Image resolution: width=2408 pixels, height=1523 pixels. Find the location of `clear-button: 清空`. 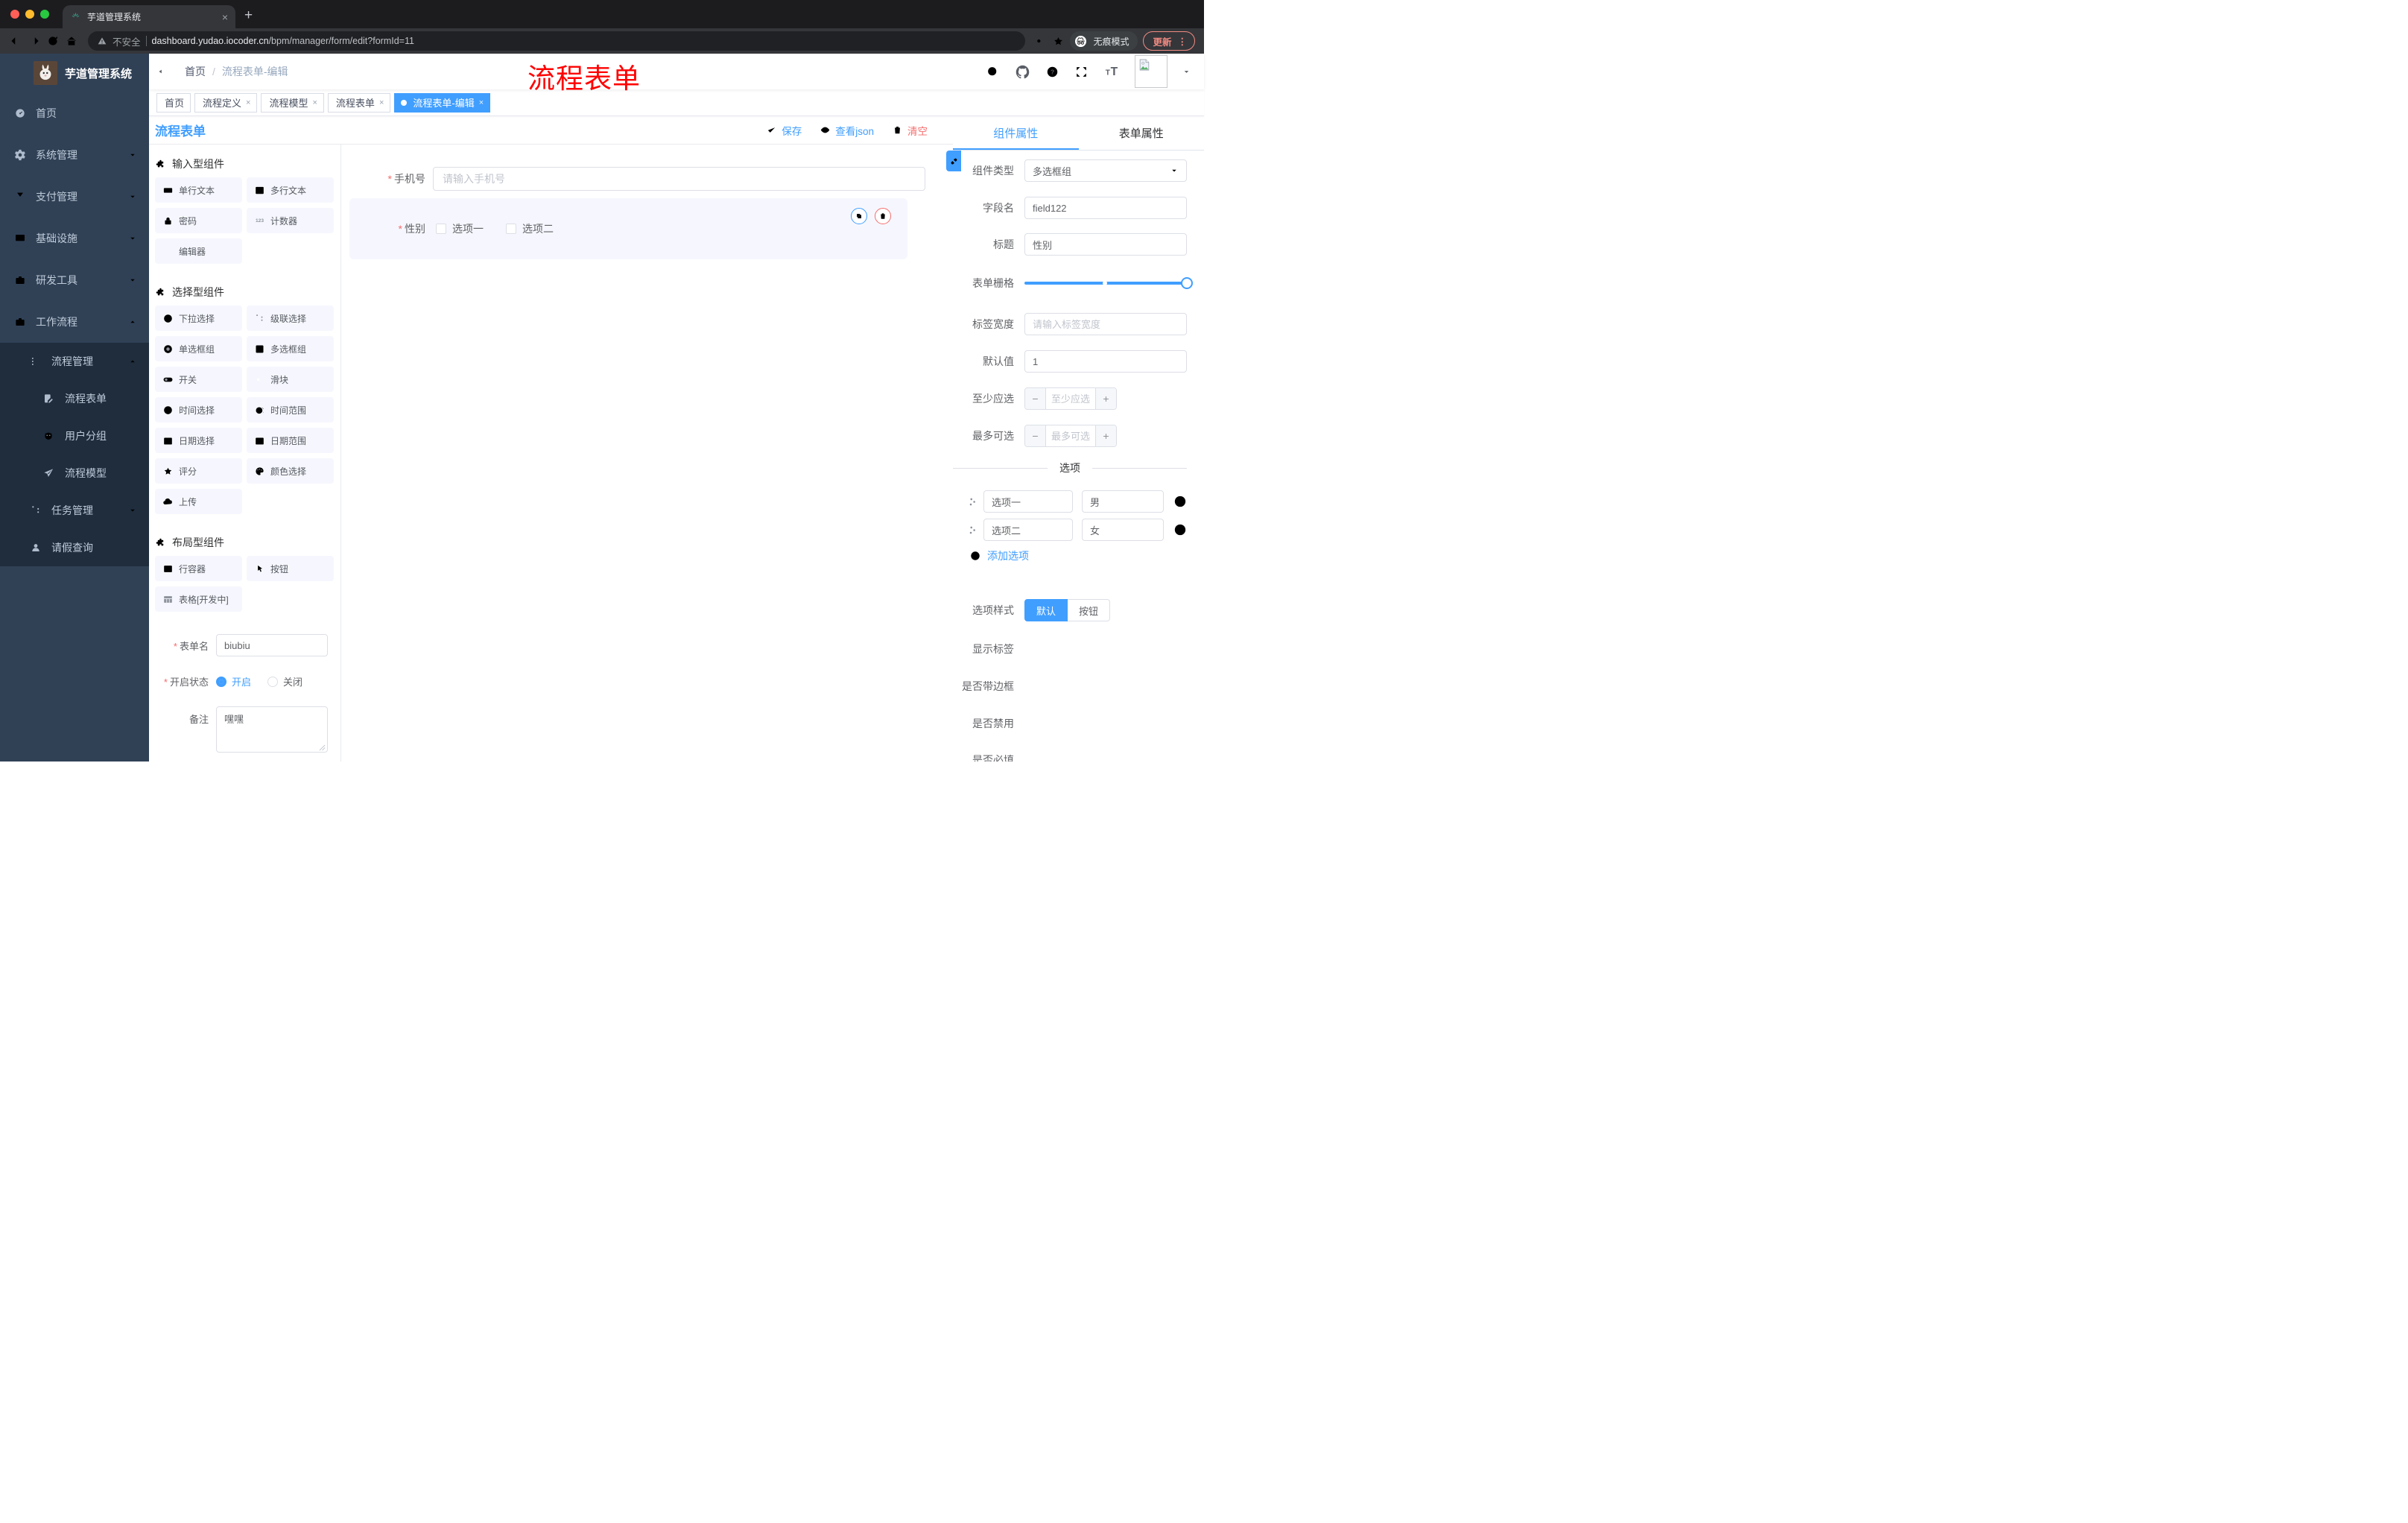

clear-button: 清空 is located at coordinates (910, 131).